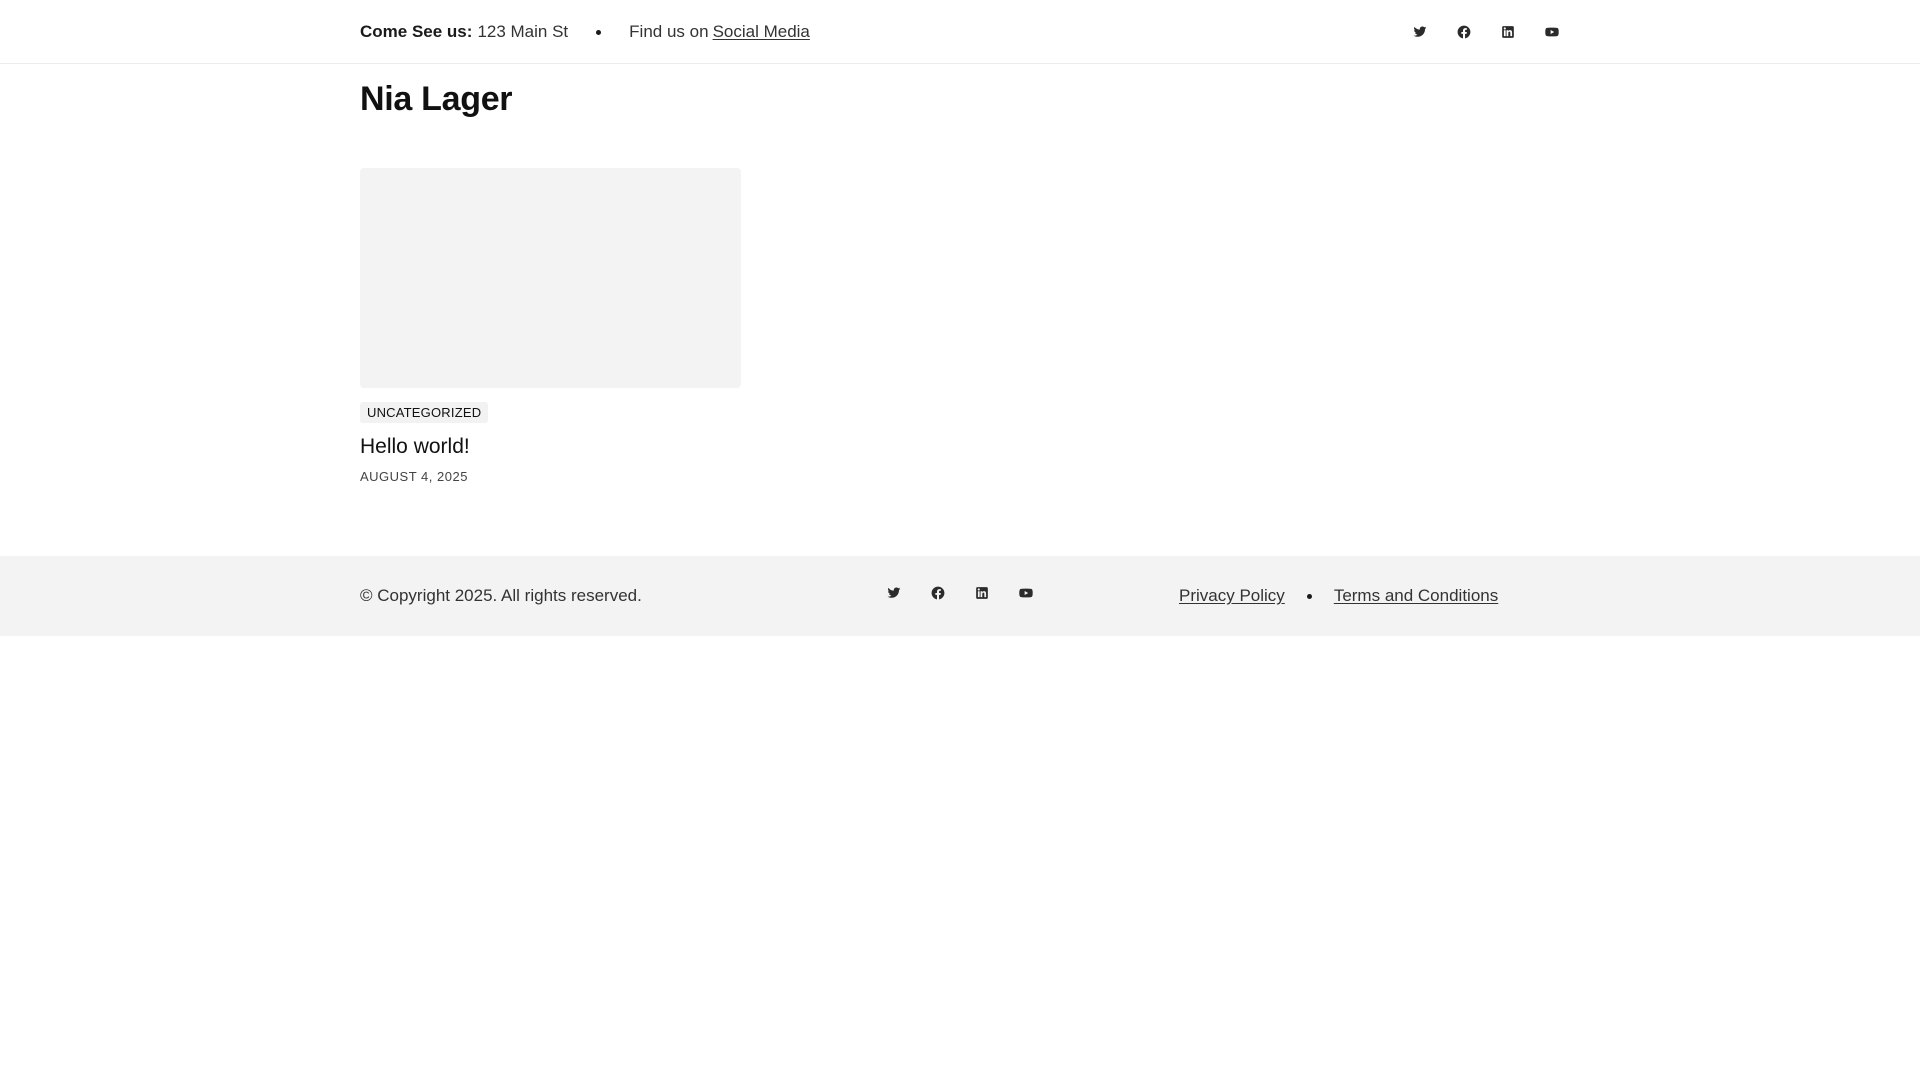 The image size is (1920, 1080). Describe the element at coordinates (550, 278) in the screenshot. I see `post-thumbnail` at that location.